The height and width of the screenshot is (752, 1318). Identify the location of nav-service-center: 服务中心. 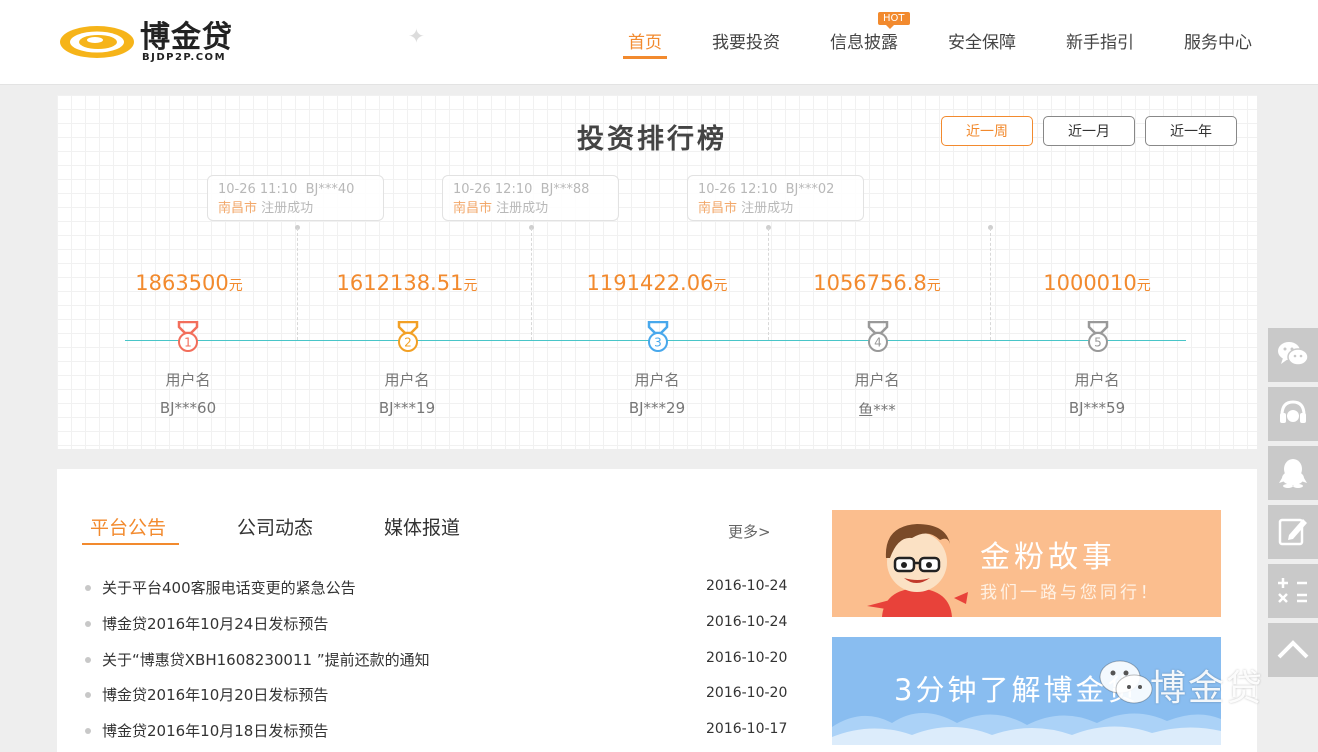
(1218, 40).